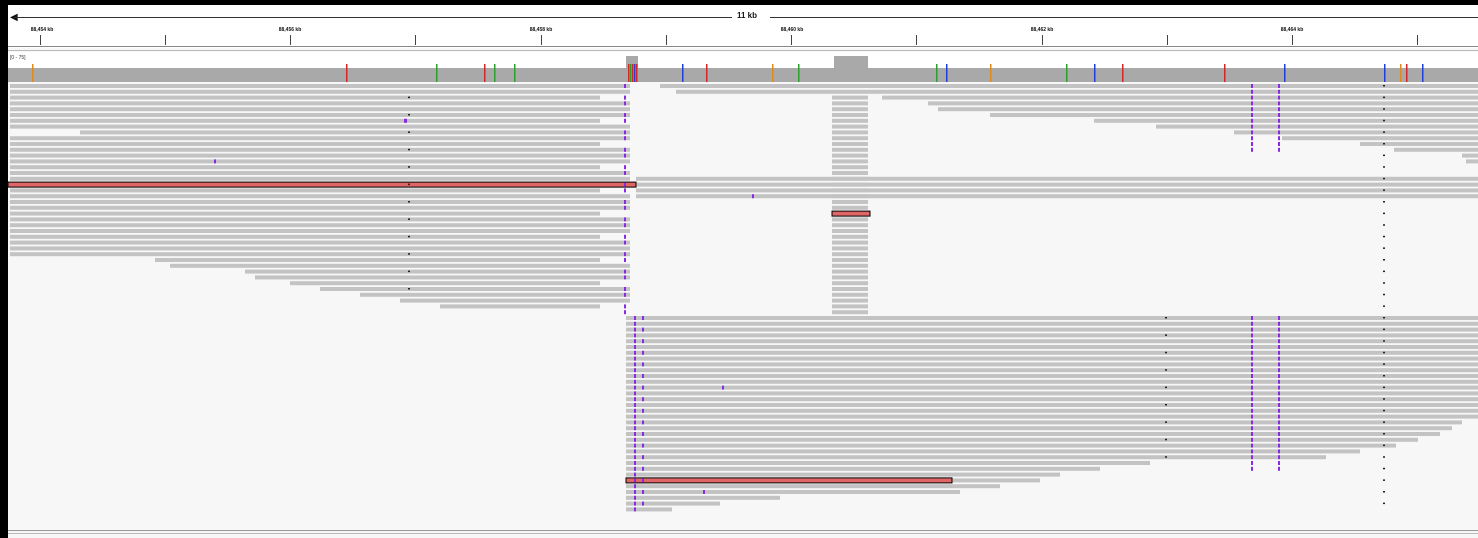  I want to click on coverage-track: [0 - 75], so click(743, 67).